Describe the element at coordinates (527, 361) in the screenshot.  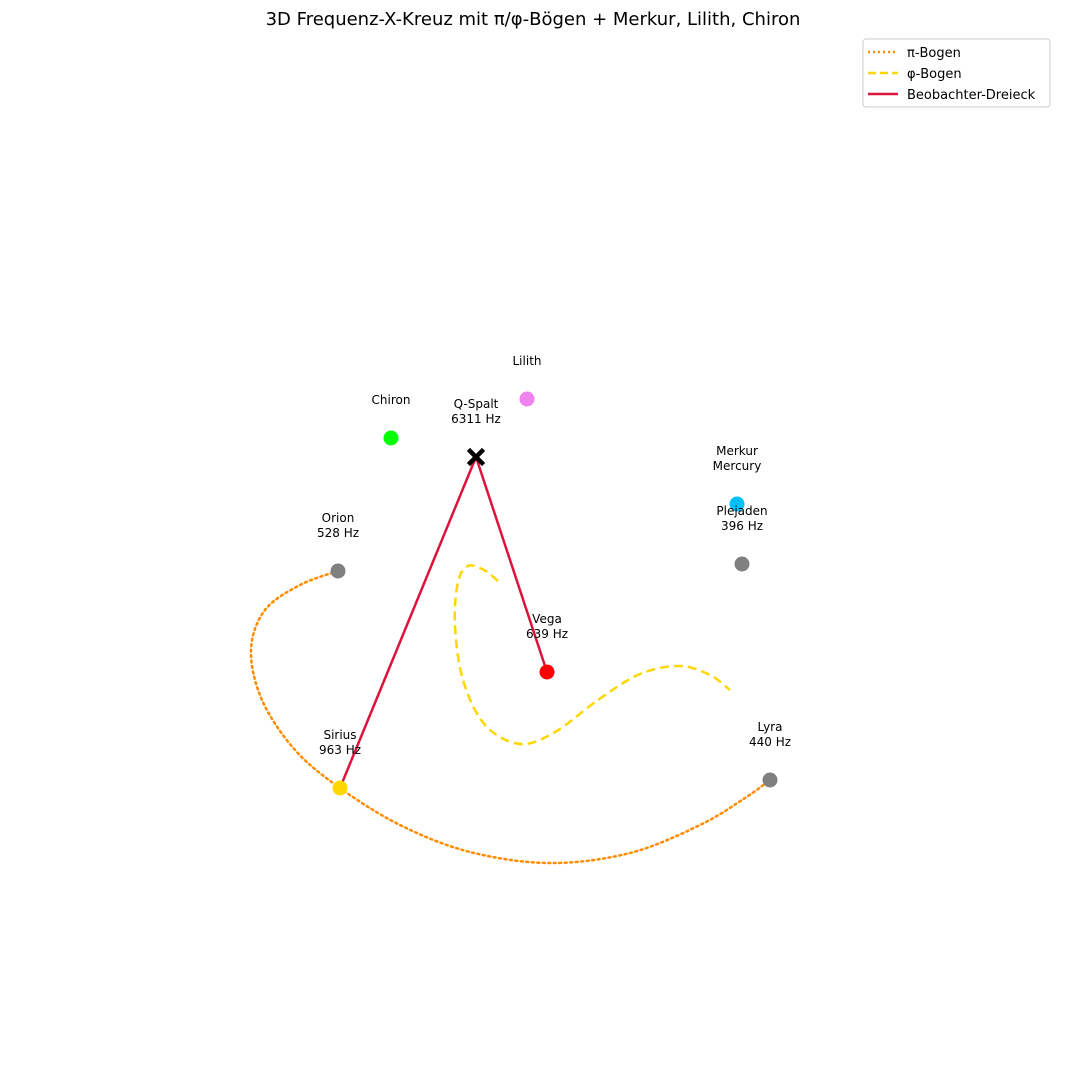
I see `label-lilith: Lilith` at that location.